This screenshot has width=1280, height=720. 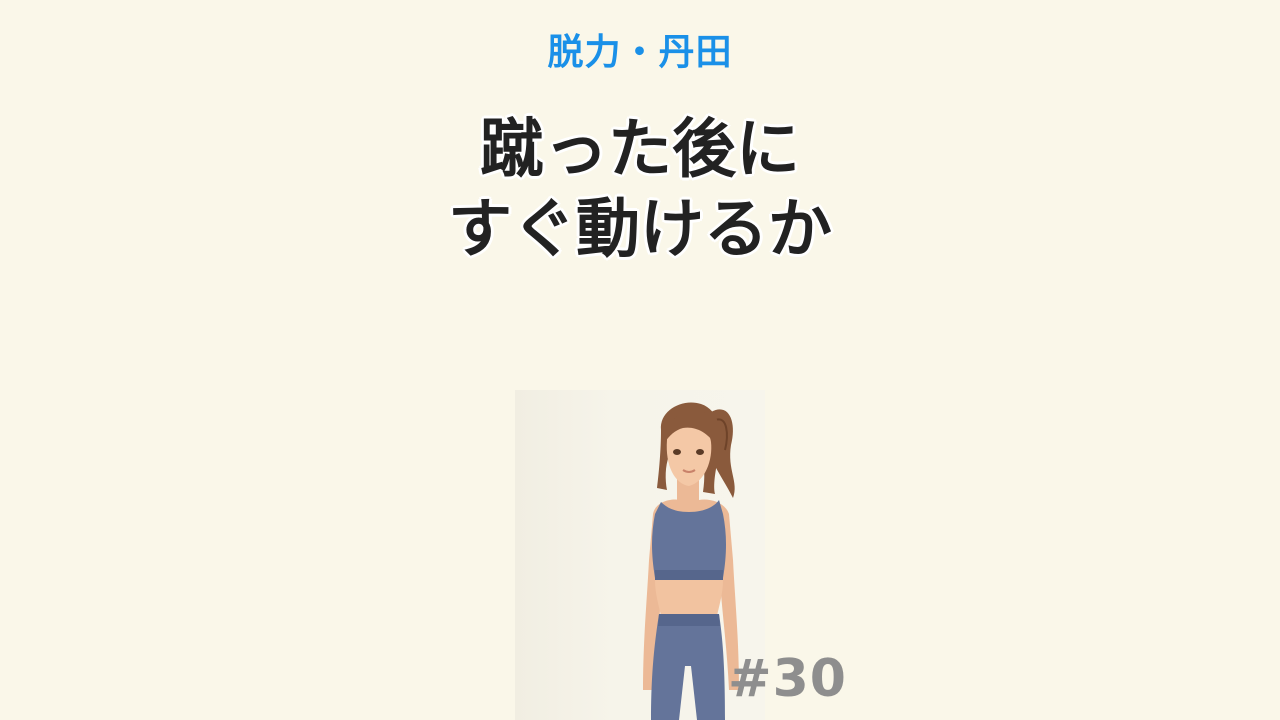 What do you see at coordinates (787, 679) in the screenshot?
I see `episode-number: #30` at bounding box center [787, 679].